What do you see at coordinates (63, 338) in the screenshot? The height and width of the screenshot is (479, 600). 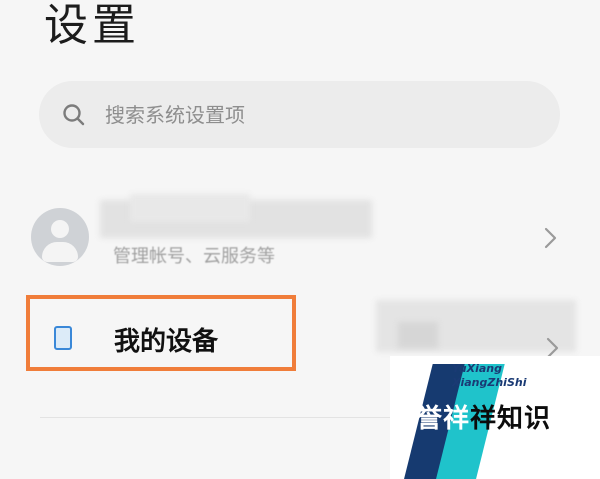 I see `phone-icon` at bounding box center [63, 338].